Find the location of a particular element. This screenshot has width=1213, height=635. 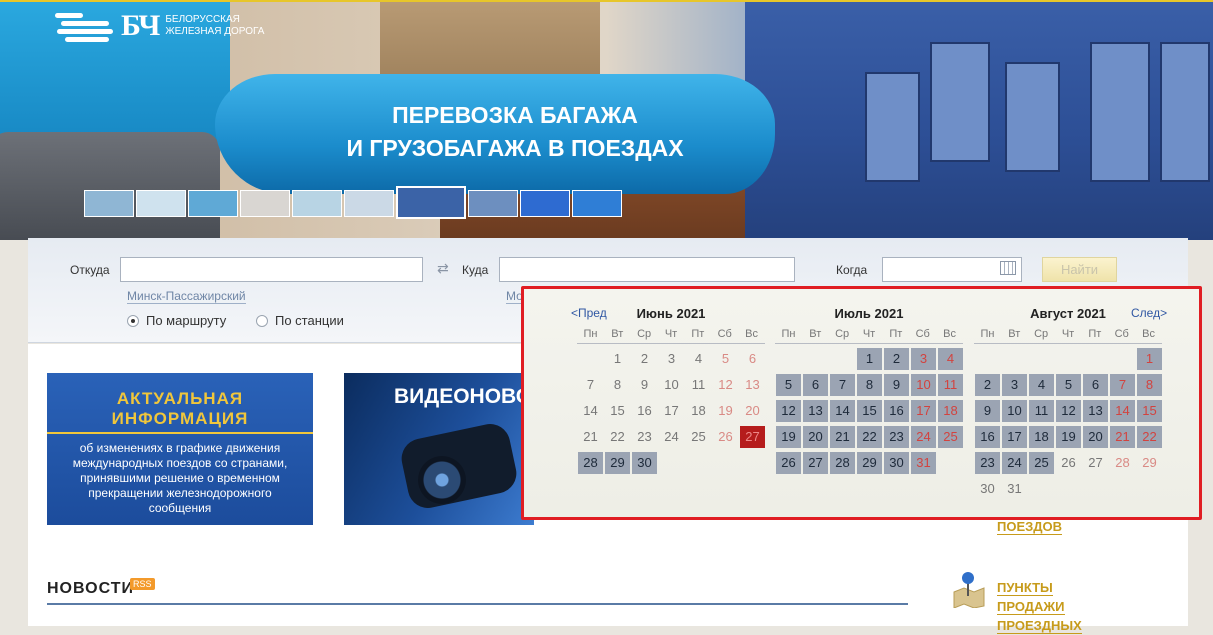

from-hint-link: Минск-Пассажирский is located at coordinates (186, 297).